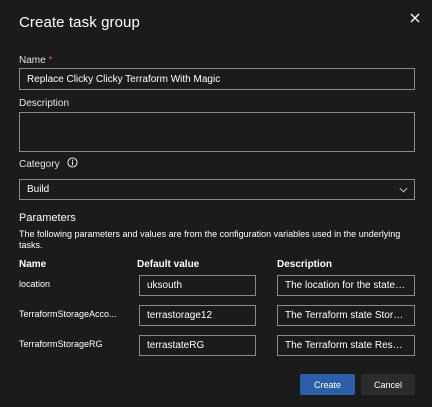 The height and width of the screenshot is (407, 432). Describe the element at coordinates (35, 284) in the screenshot. I see `parameter-name: location` at that location.